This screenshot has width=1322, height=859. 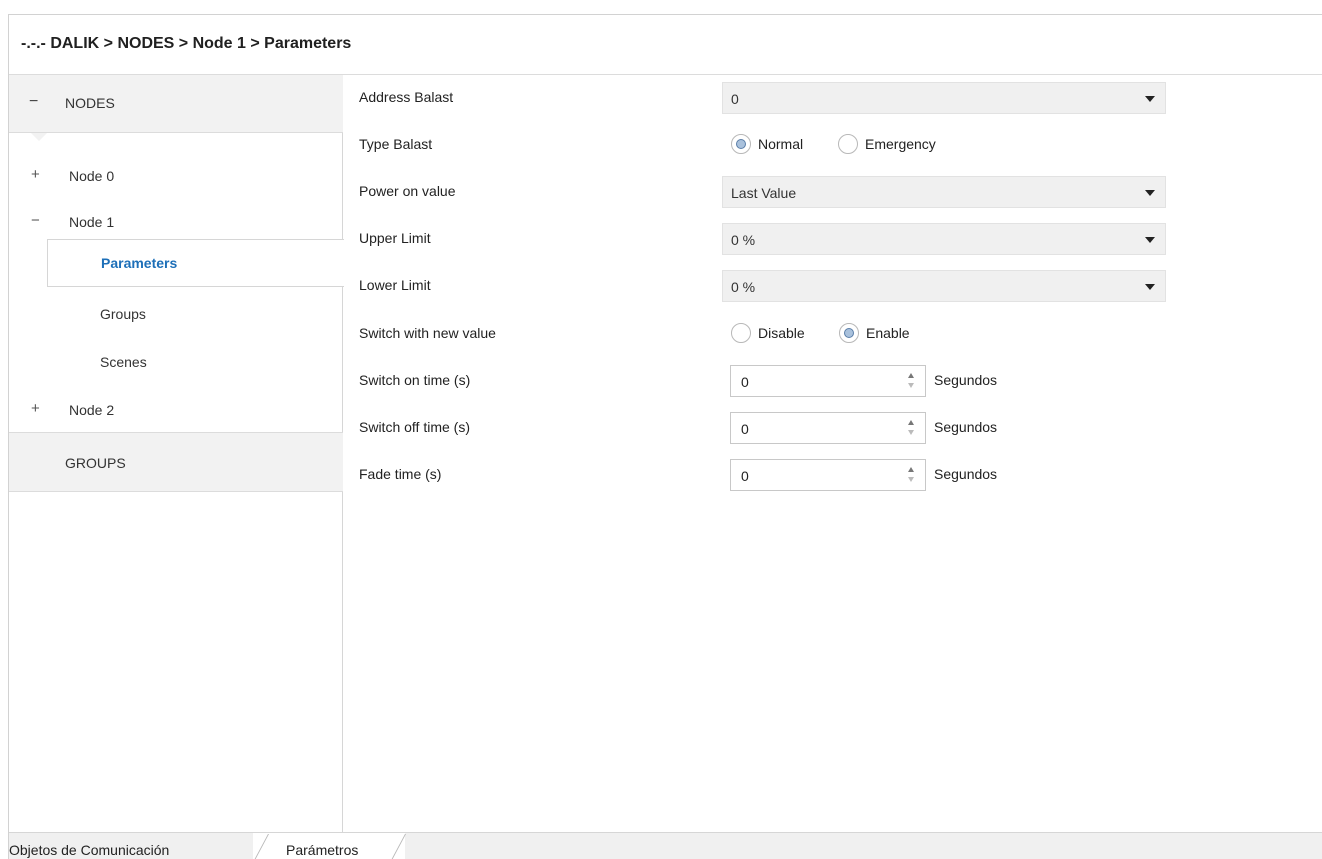 I want to click on bottom-tab-bar: Objetos de Comunicación Parámetros, so click(x=665, y=845).